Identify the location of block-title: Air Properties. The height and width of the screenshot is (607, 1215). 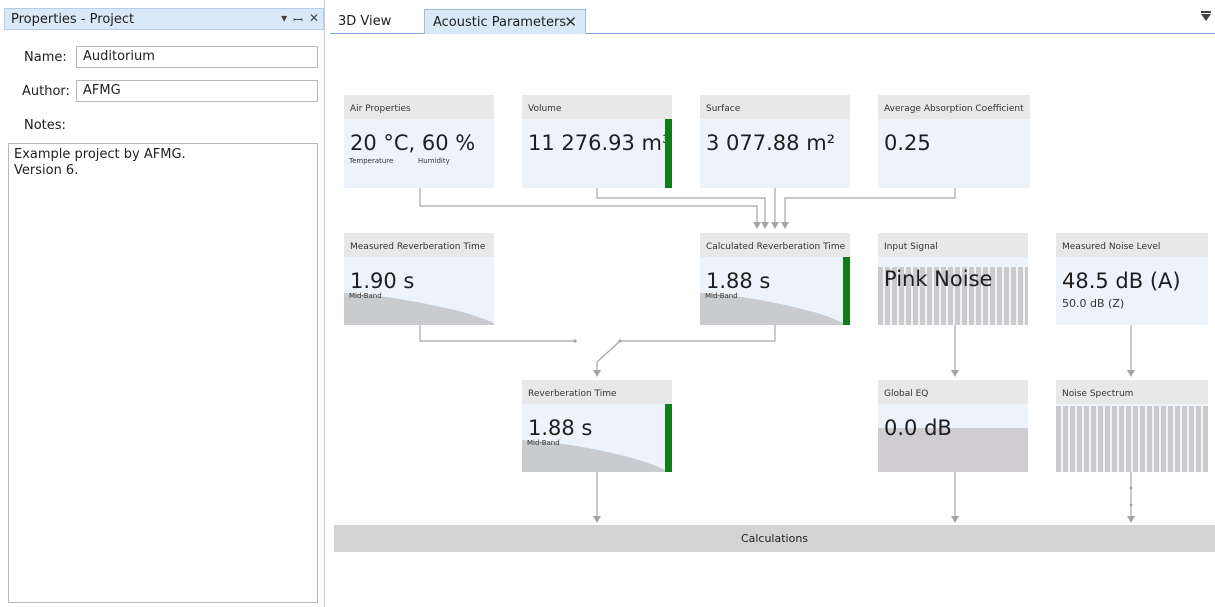
(419, 107).